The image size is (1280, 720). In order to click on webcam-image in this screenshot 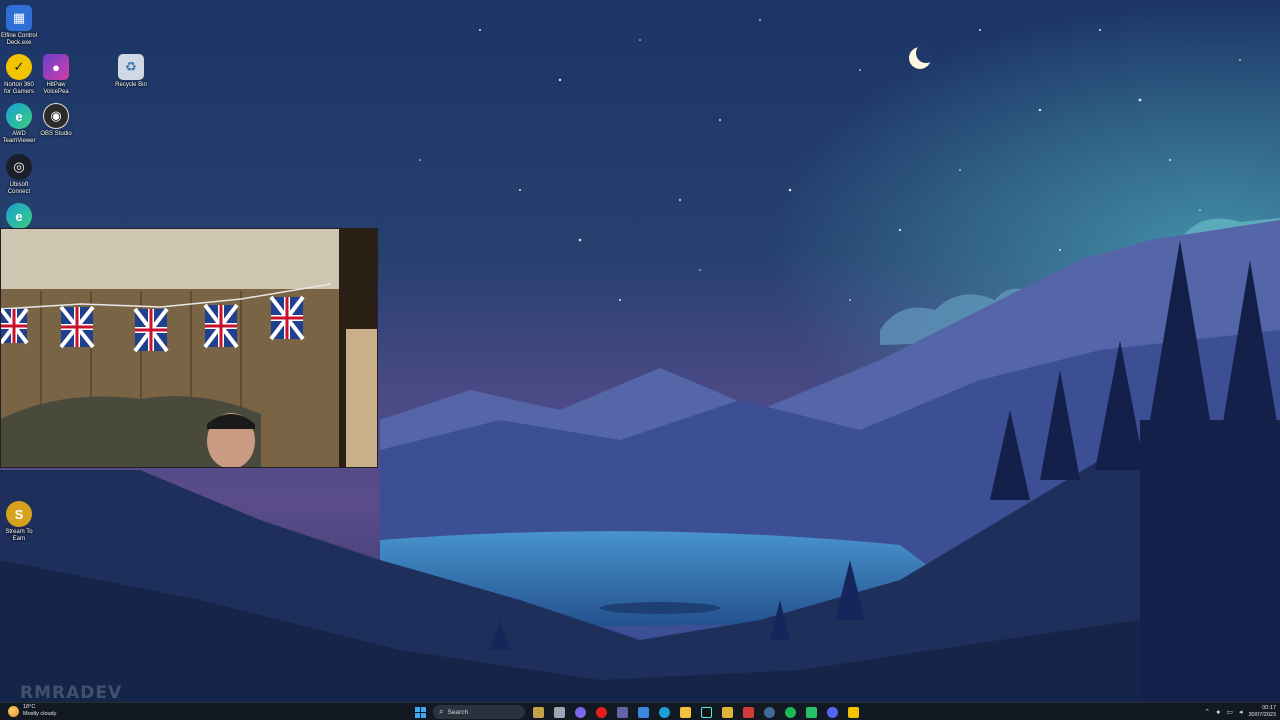, I will do `click(189, 348)`.